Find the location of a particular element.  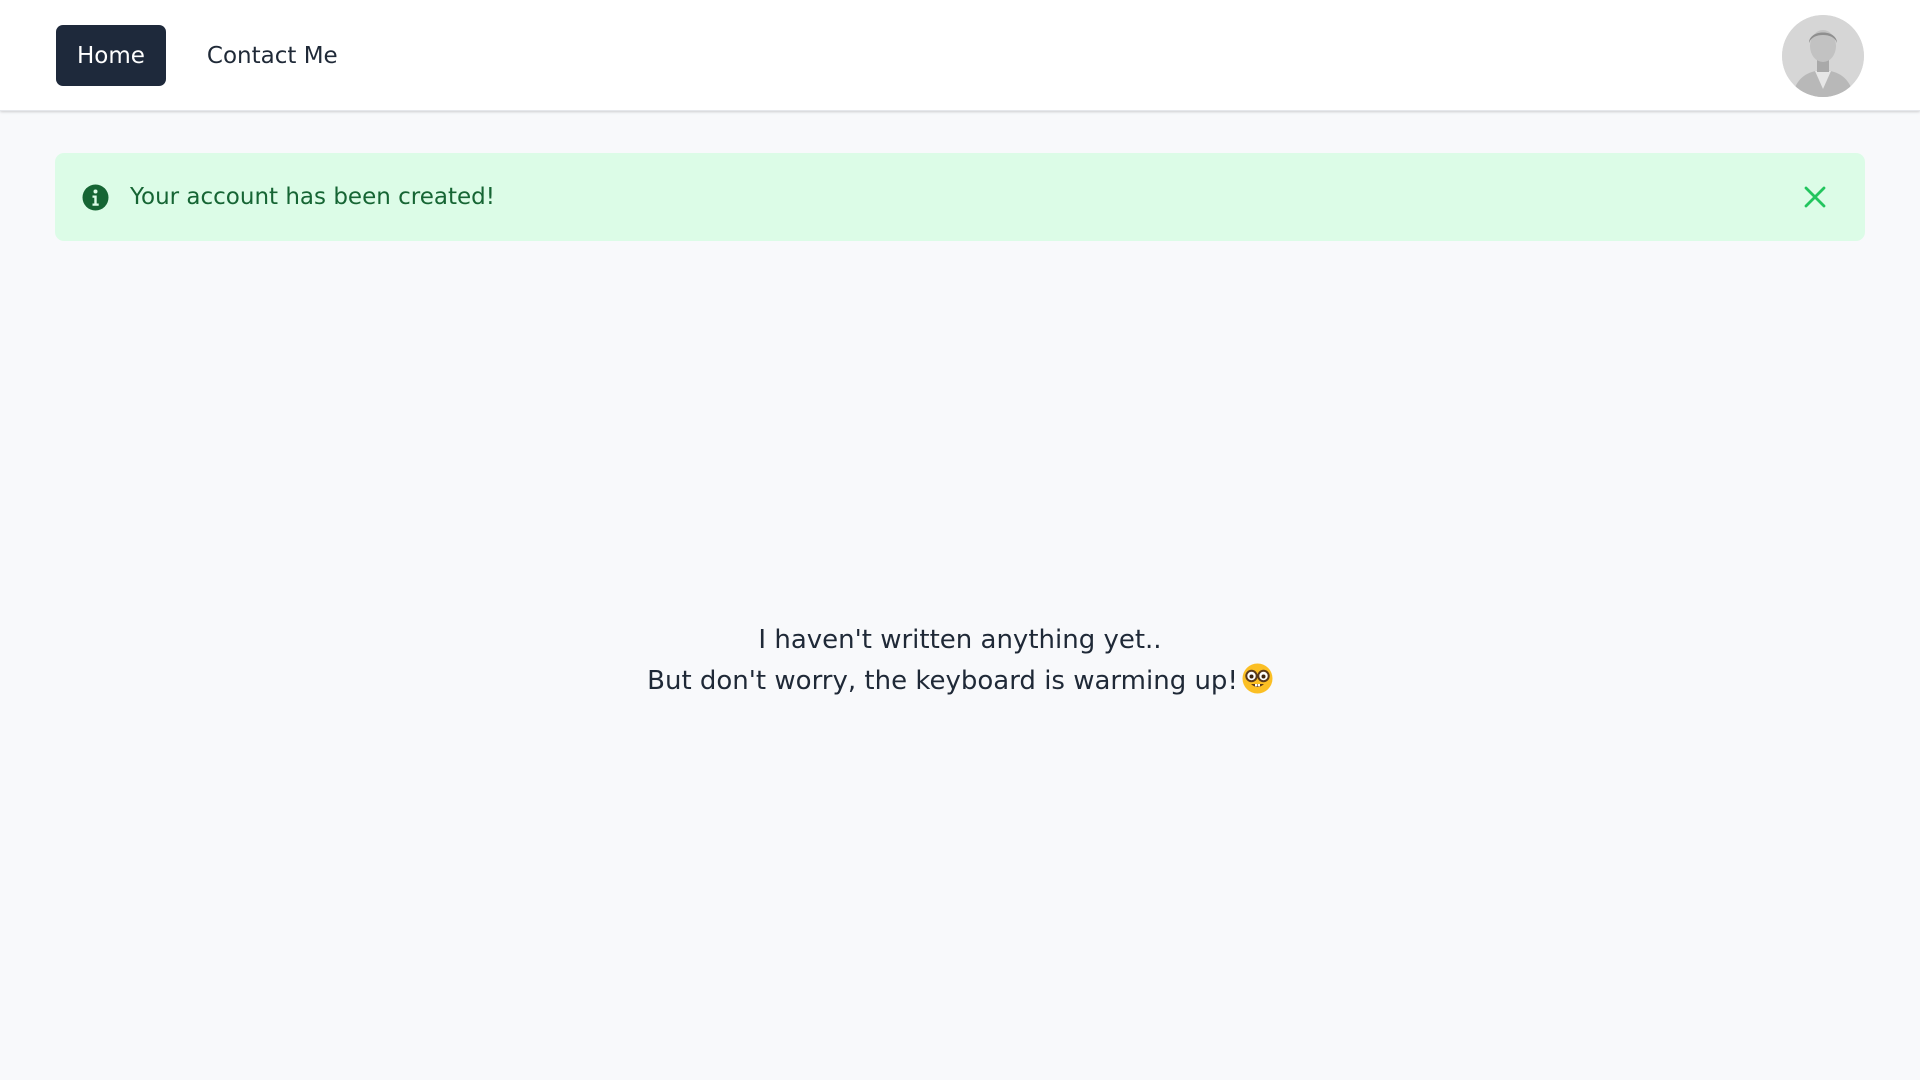

user-avatar-icon is located at coordinates (1823, 56).